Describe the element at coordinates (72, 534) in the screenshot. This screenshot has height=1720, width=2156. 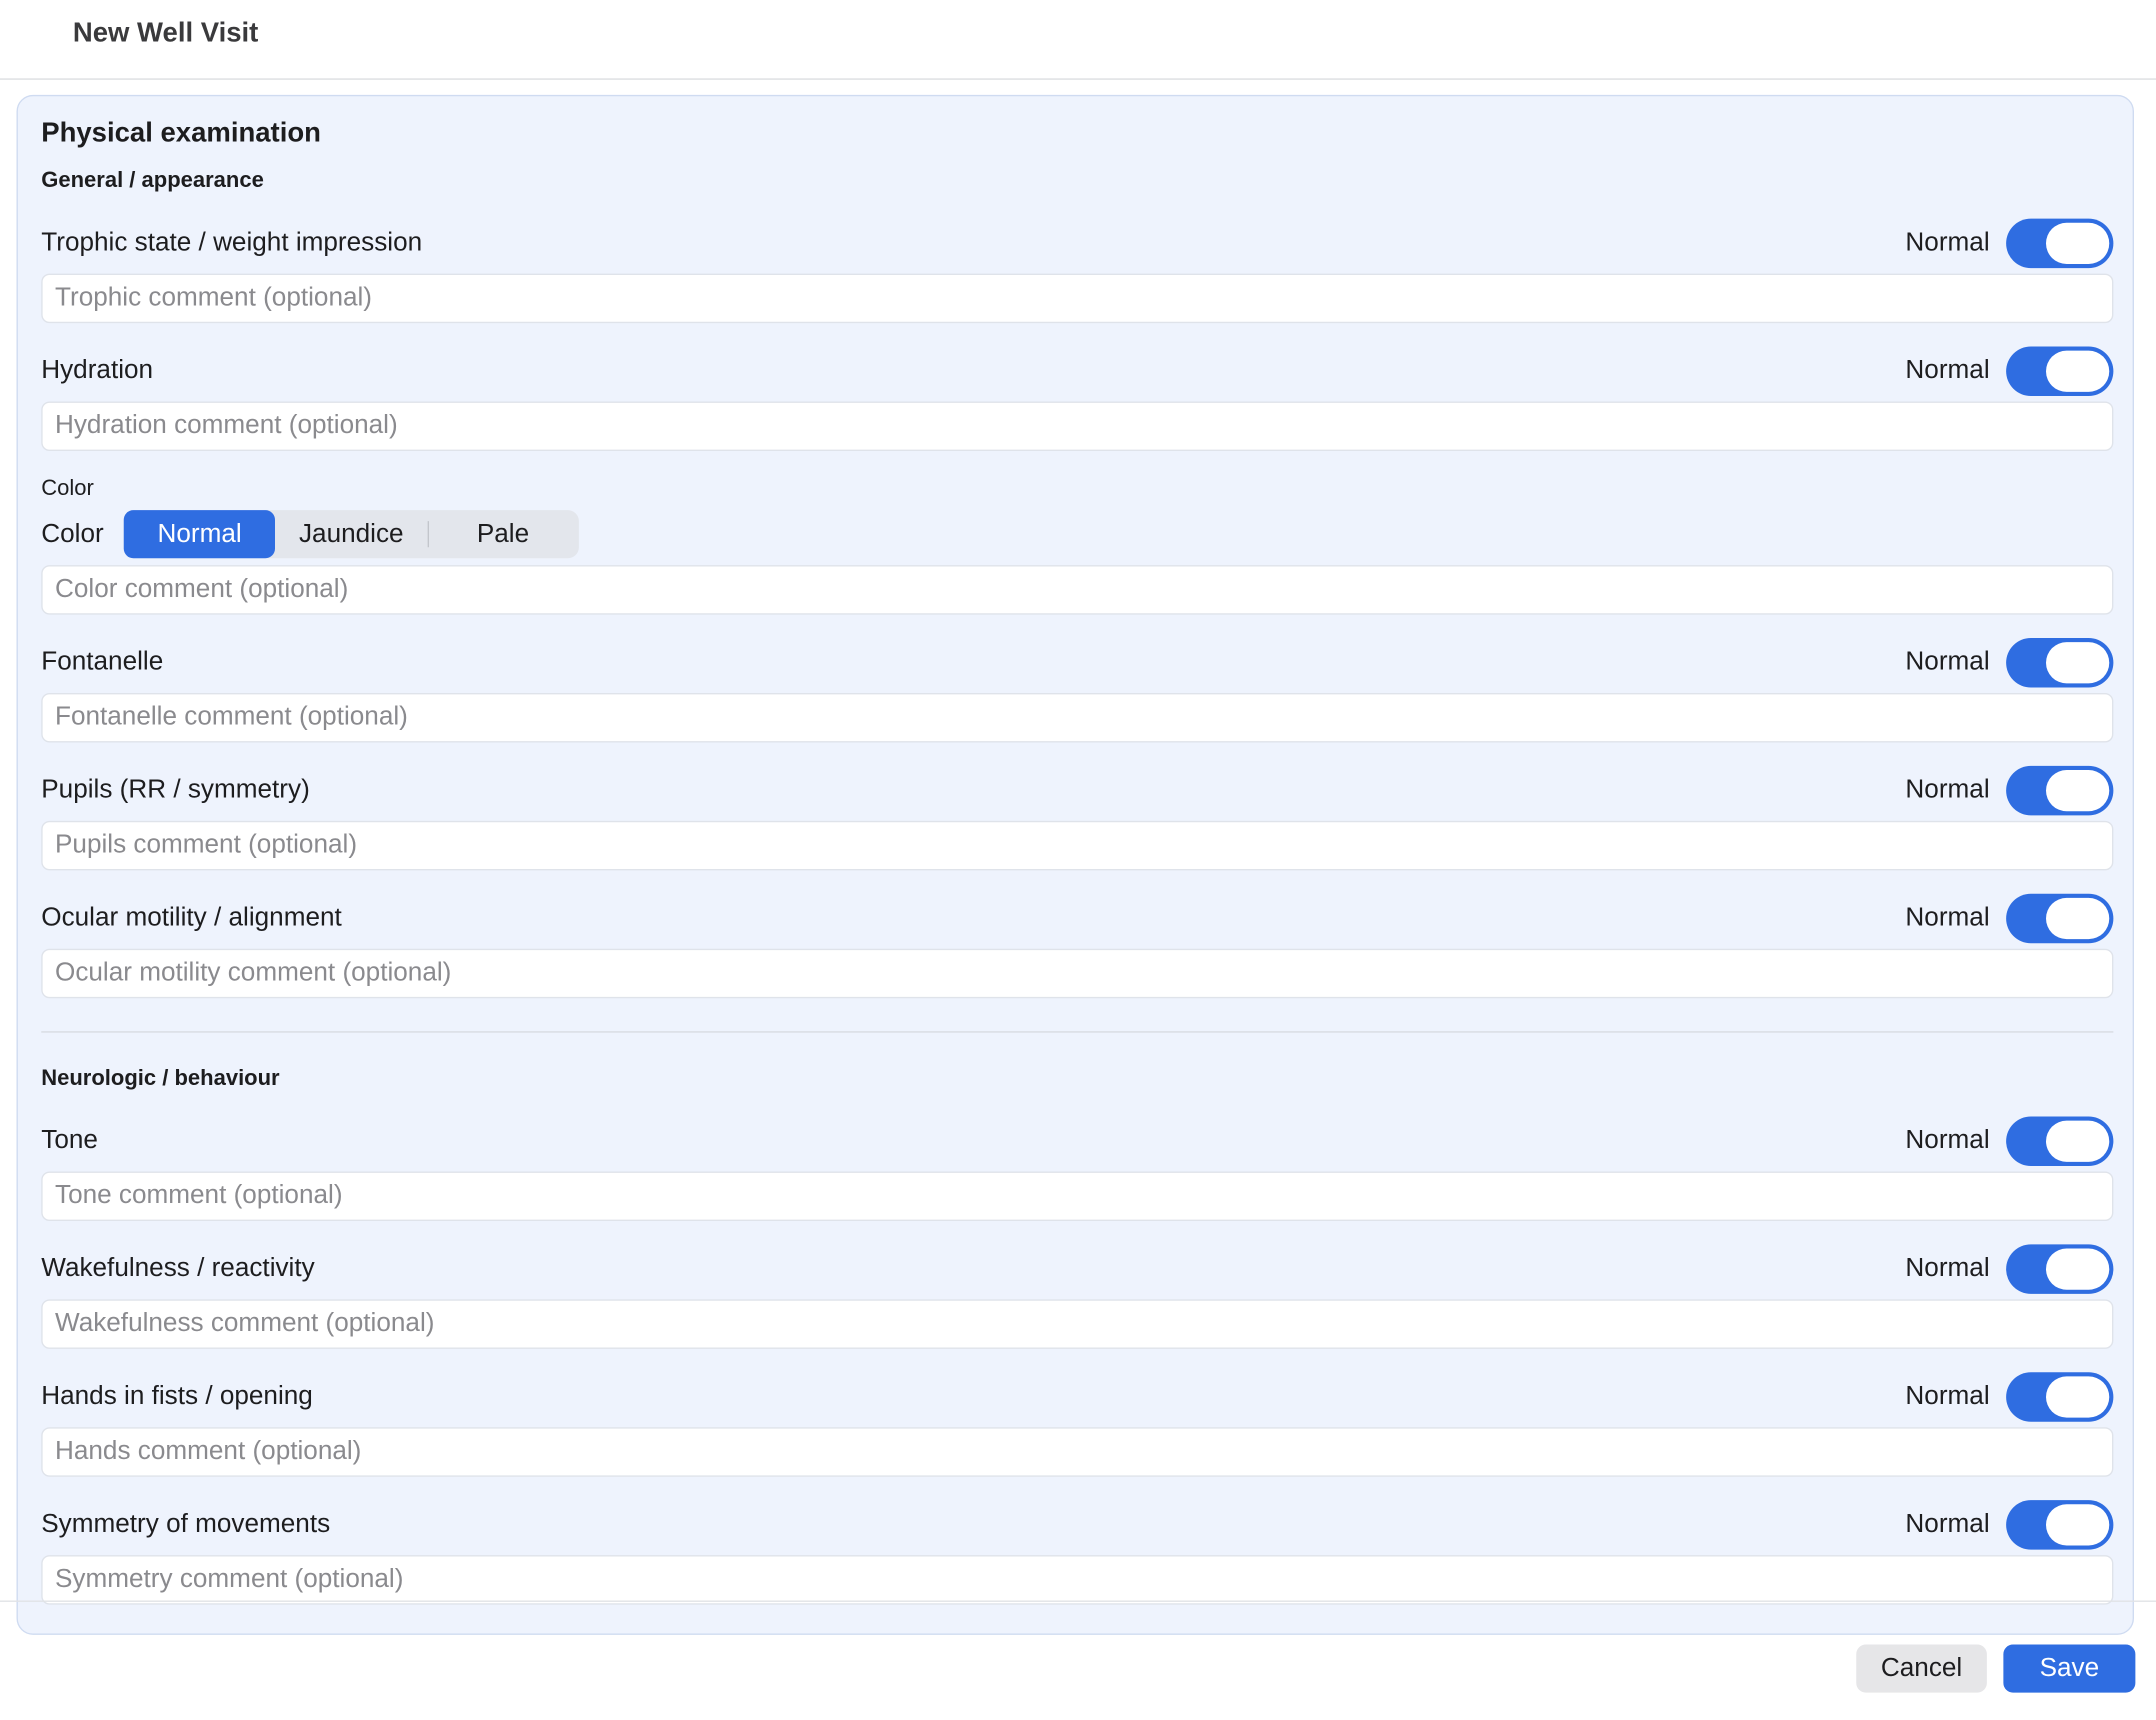
I see `color-label: Color` at that location.